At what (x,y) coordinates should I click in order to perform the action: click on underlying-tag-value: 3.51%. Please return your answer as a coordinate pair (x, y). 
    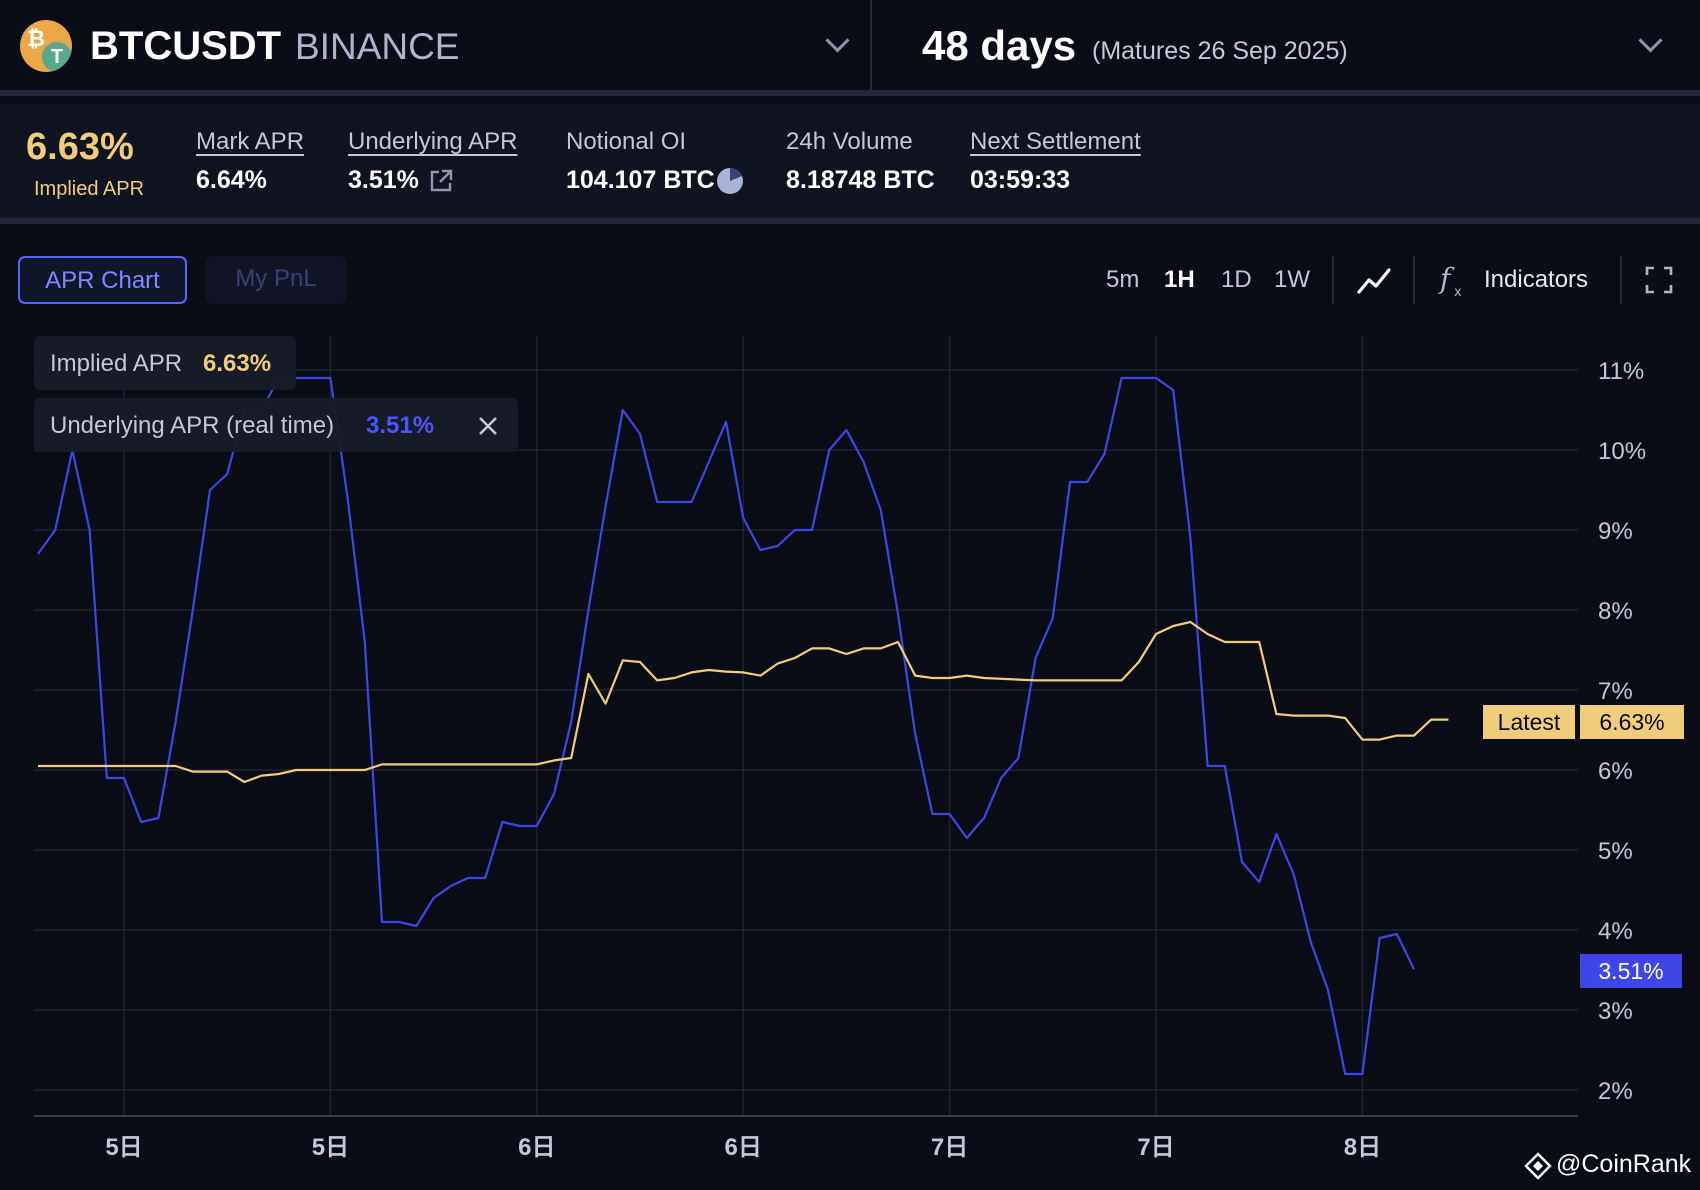
    Looking at the image, I should click on (1631, 971).